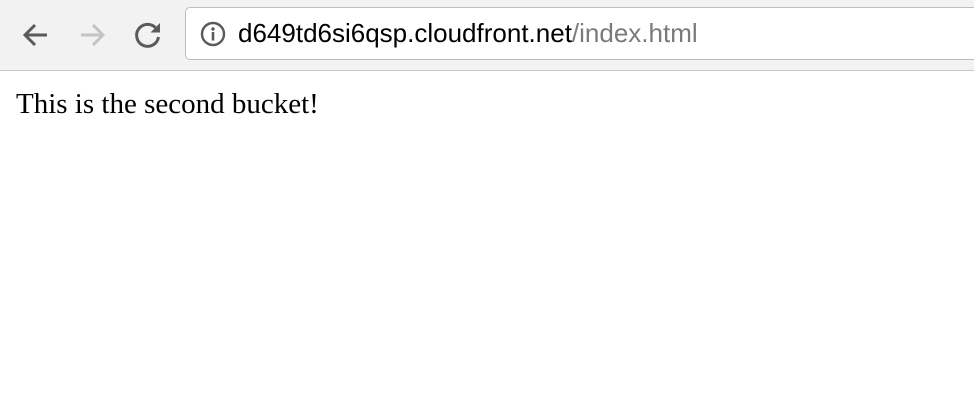  I want to click on forward-button, so click(92, 35).